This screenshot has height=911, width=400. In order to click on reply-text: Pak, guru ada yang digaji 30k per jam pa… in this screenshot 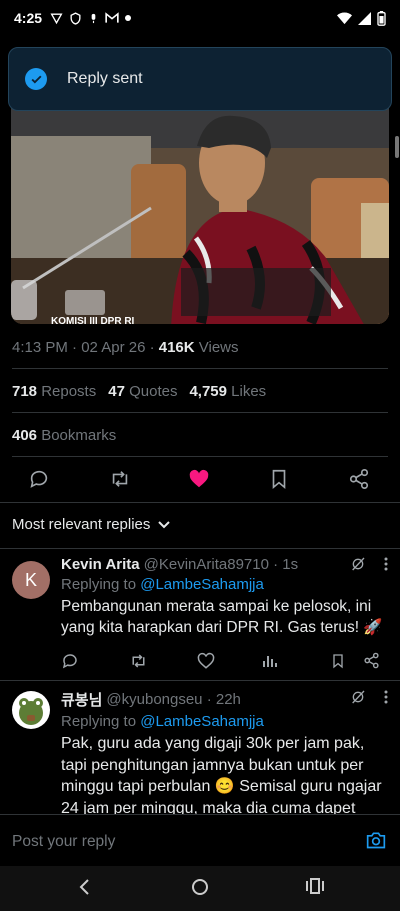, I will do `click(221, 774)`.